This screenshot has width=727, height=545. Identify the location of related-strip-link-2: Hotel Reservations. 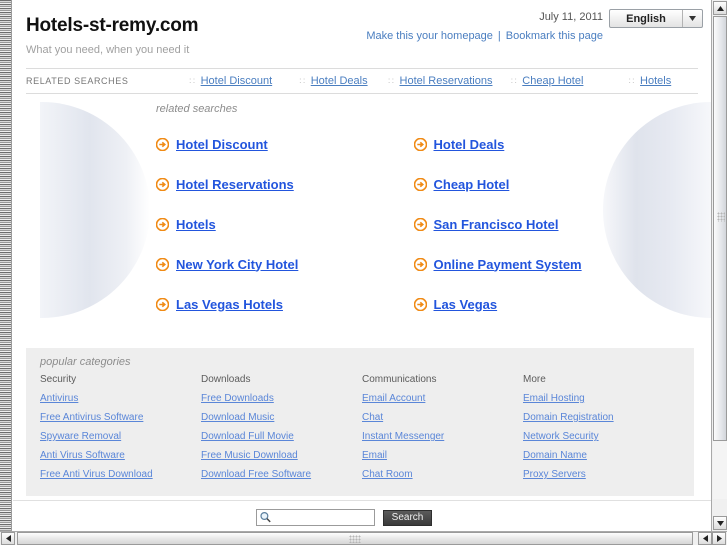
(446, 81).